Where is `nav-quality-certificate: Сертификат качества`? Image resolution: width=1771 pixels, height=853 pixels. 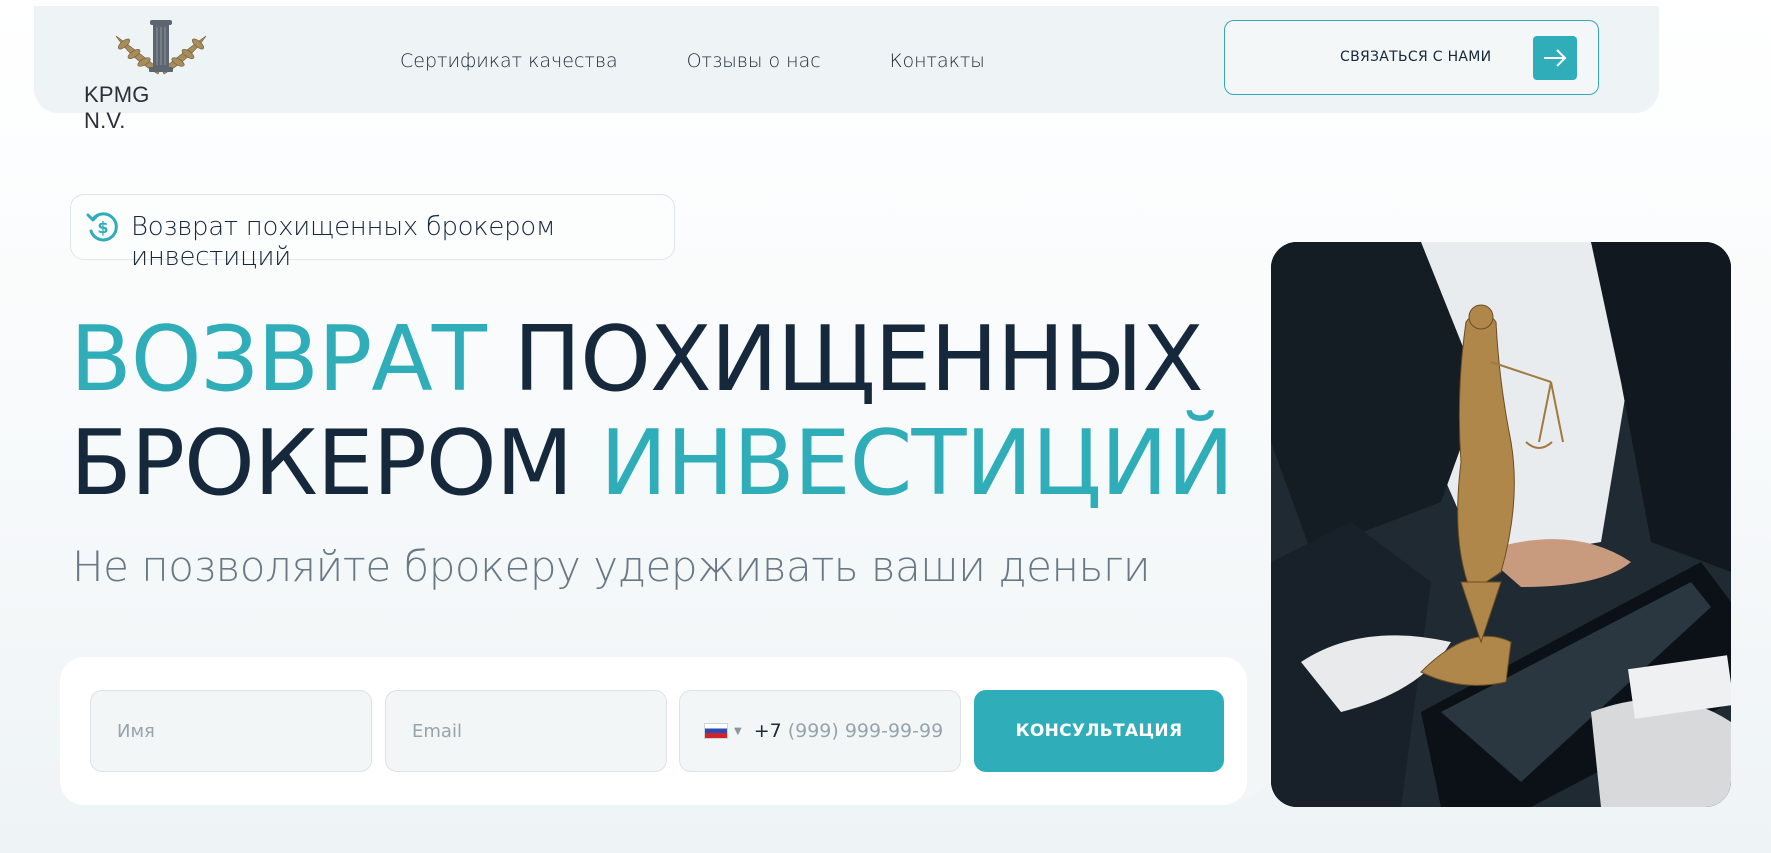
nav-quality-certificate: Сертификат качества is located at coordinates (509, 61).